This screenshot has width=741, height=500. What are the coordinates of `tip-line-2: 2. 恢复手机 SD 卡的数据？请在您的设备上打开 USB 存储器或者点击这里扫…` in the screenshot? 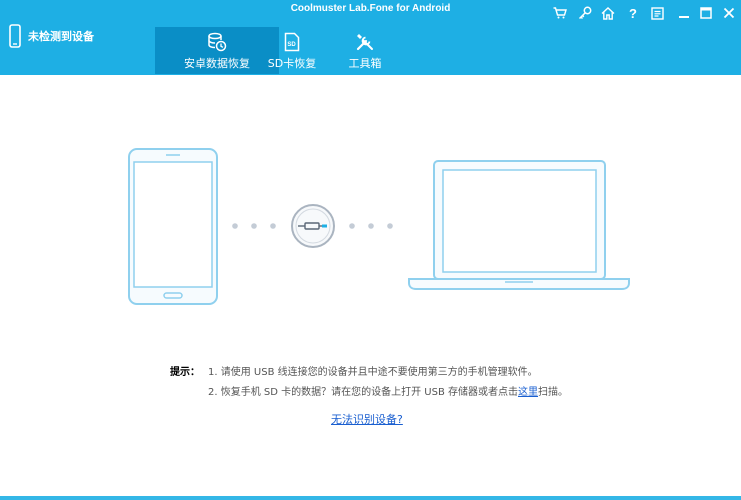 It's located at (388, 390).